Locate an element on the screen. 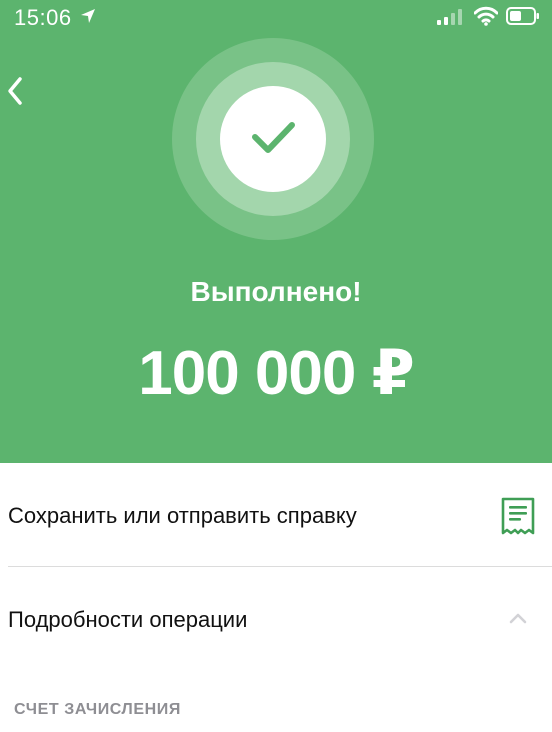 This screenshot has width=552, height=732. operation-details-row: Подробности операции is located at coordinates (276, 619).